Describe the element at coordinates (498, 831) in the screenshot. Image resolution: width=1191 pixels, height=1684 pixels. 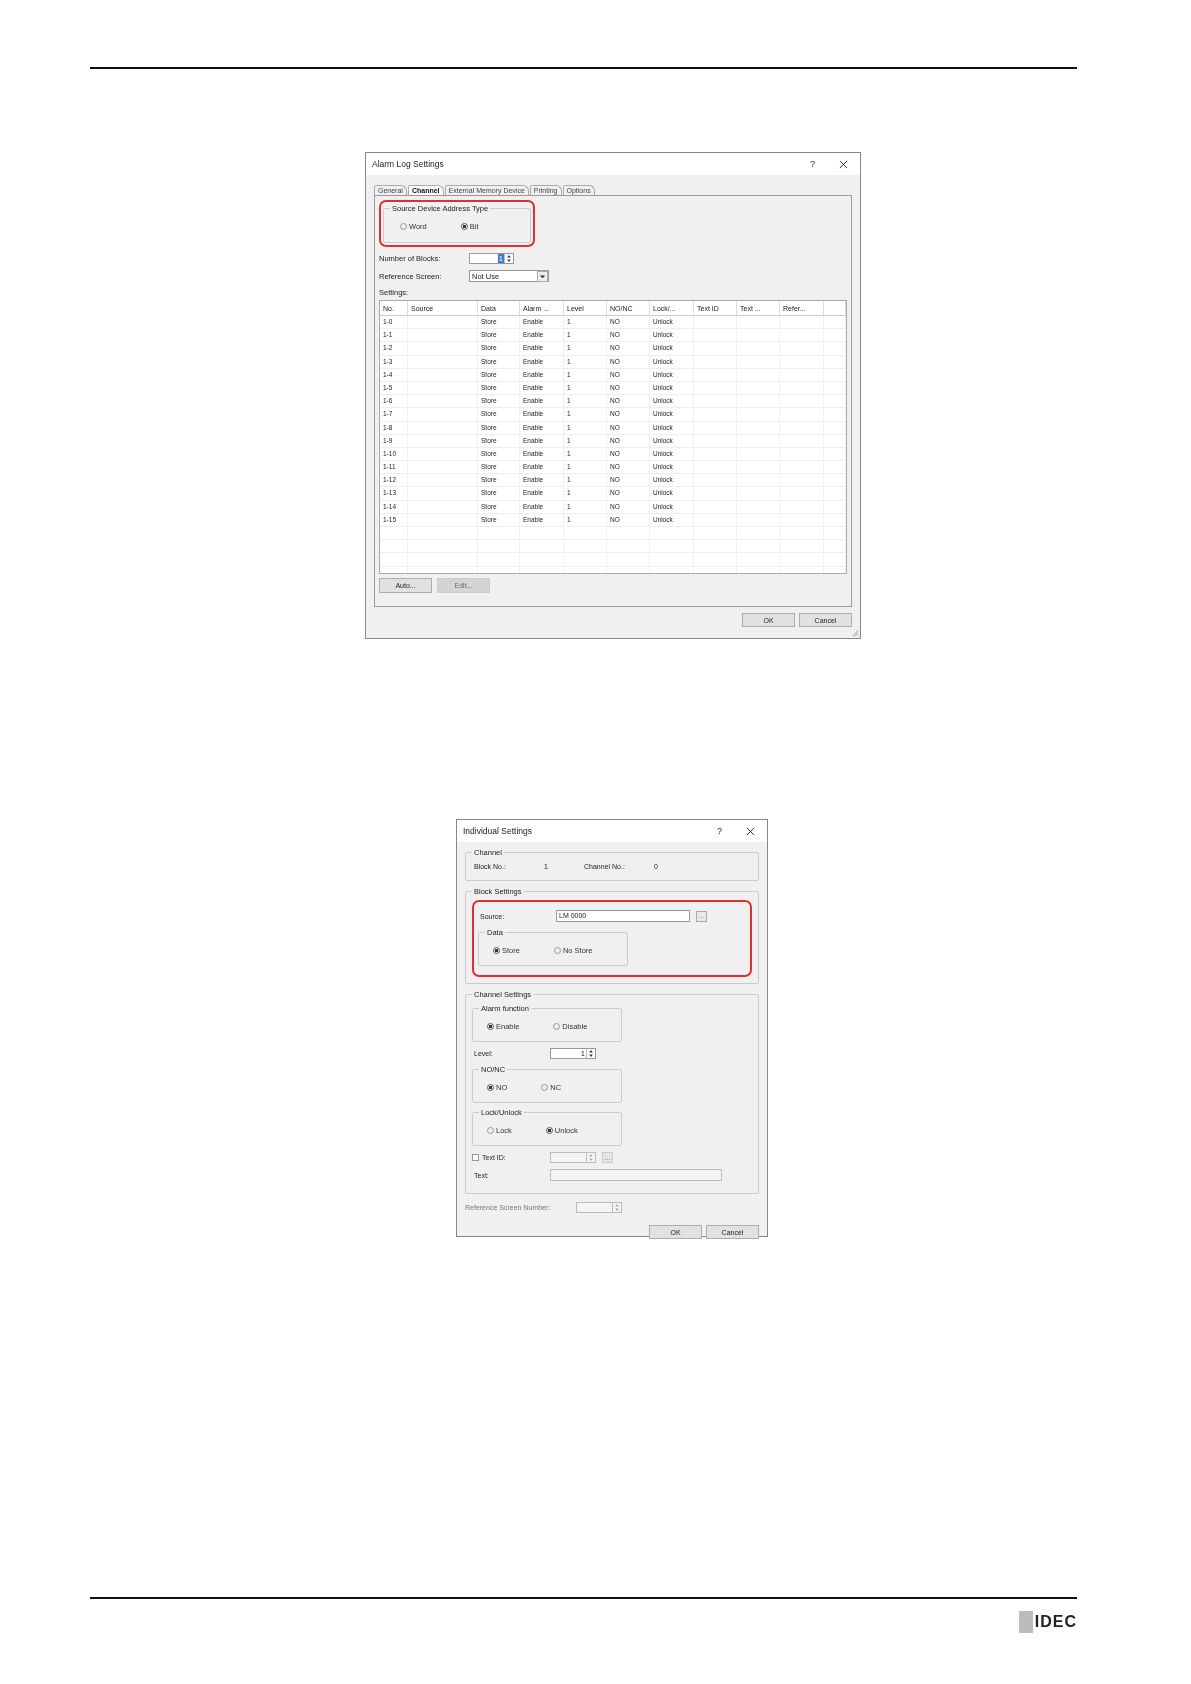
I see `window-title: Individual Settings` at that location.